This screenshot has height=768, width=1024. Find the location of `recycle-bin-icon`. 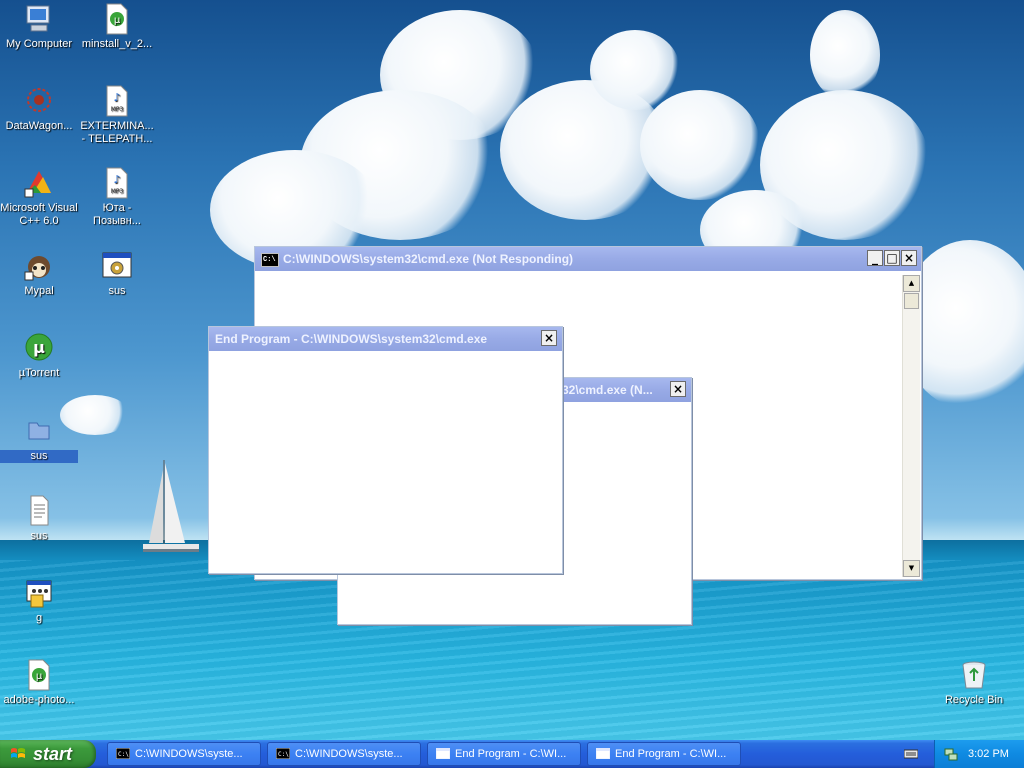

recycle-bin-icon is located at coordinates (974, 675).